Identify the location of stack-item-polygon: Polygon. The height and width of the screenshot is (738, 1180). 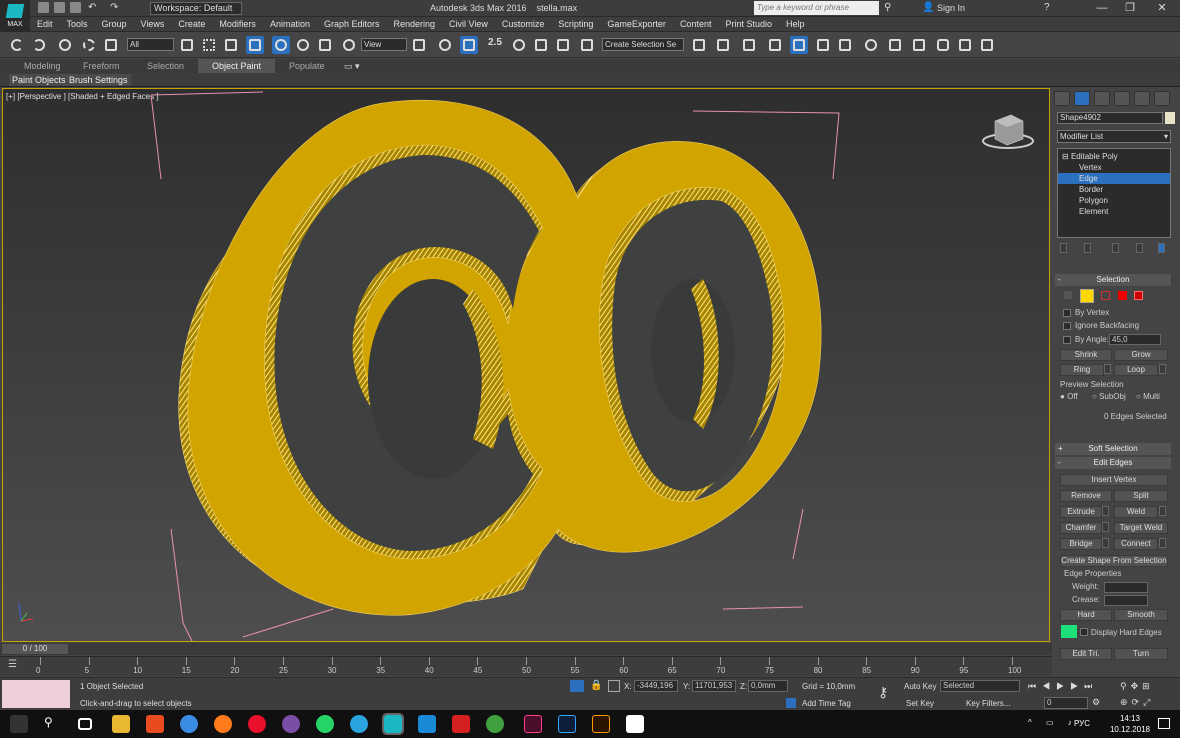
(1114, 200).